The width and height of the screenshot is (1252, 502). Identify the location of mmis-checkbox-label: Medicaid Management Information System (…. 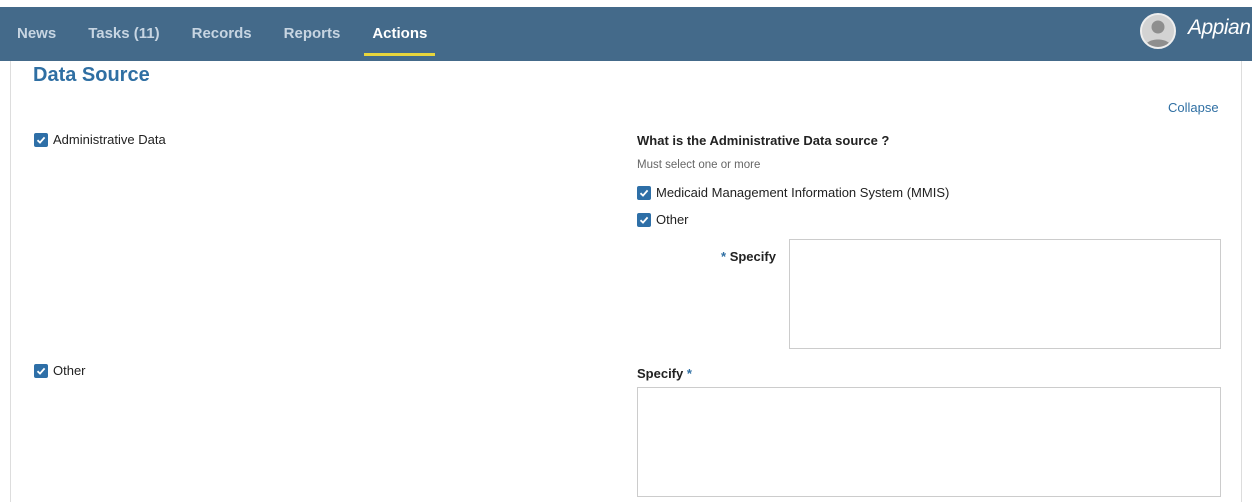
(803, 192).